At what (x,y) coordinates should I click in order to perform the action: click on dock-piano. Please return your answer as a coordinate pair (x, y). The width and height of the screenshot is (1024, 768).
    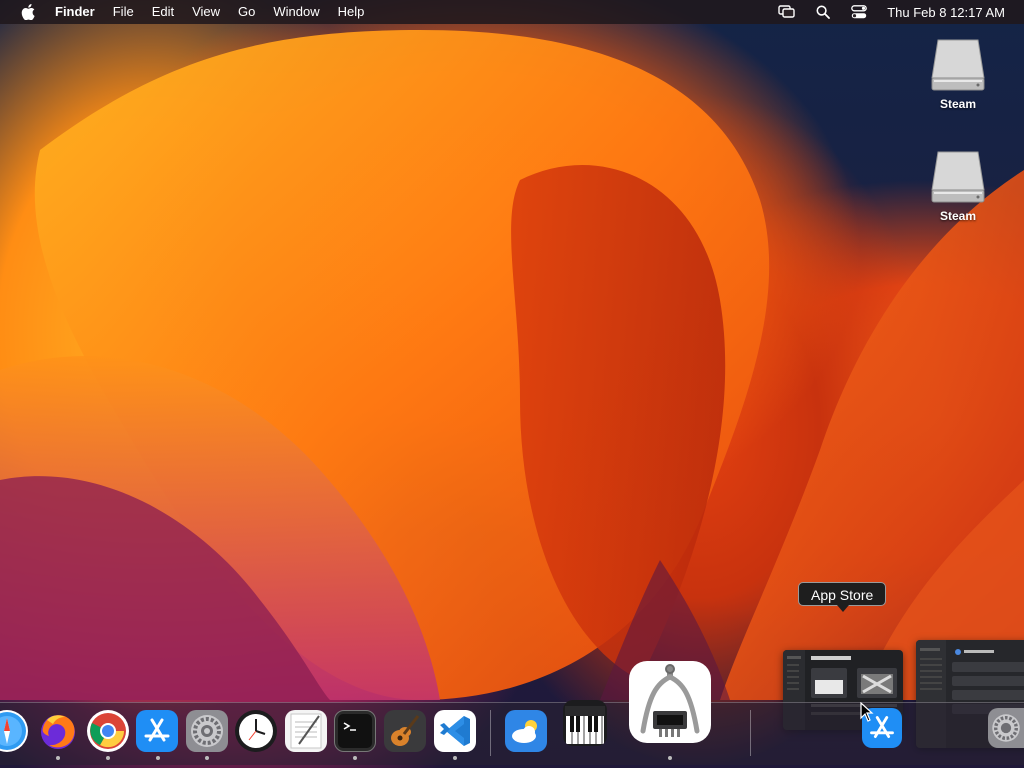
    Looking at the image, I should click on (585, 723).